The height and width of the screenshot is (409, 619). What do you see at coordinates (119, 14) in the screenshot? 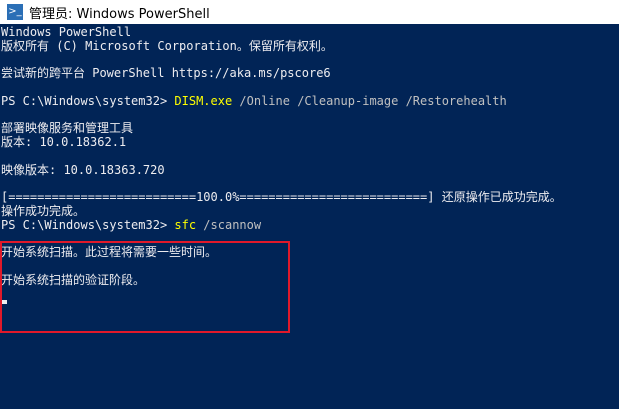
I see `window-title: 管理员: Windows PowerShell` at bounding box center [119, 14].